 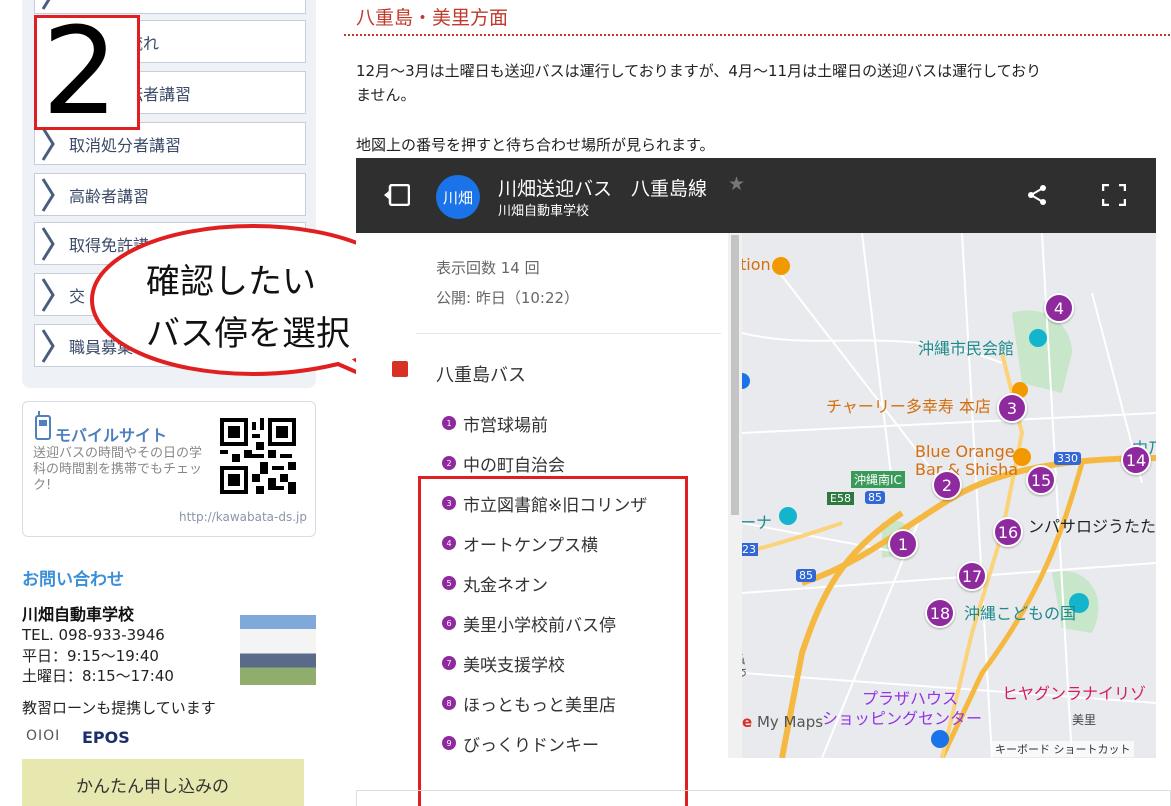 What do you see at coordinates (1012, 408) in the screenshot?
I see `map-marker: 3` at bounding box center [1012, 408].